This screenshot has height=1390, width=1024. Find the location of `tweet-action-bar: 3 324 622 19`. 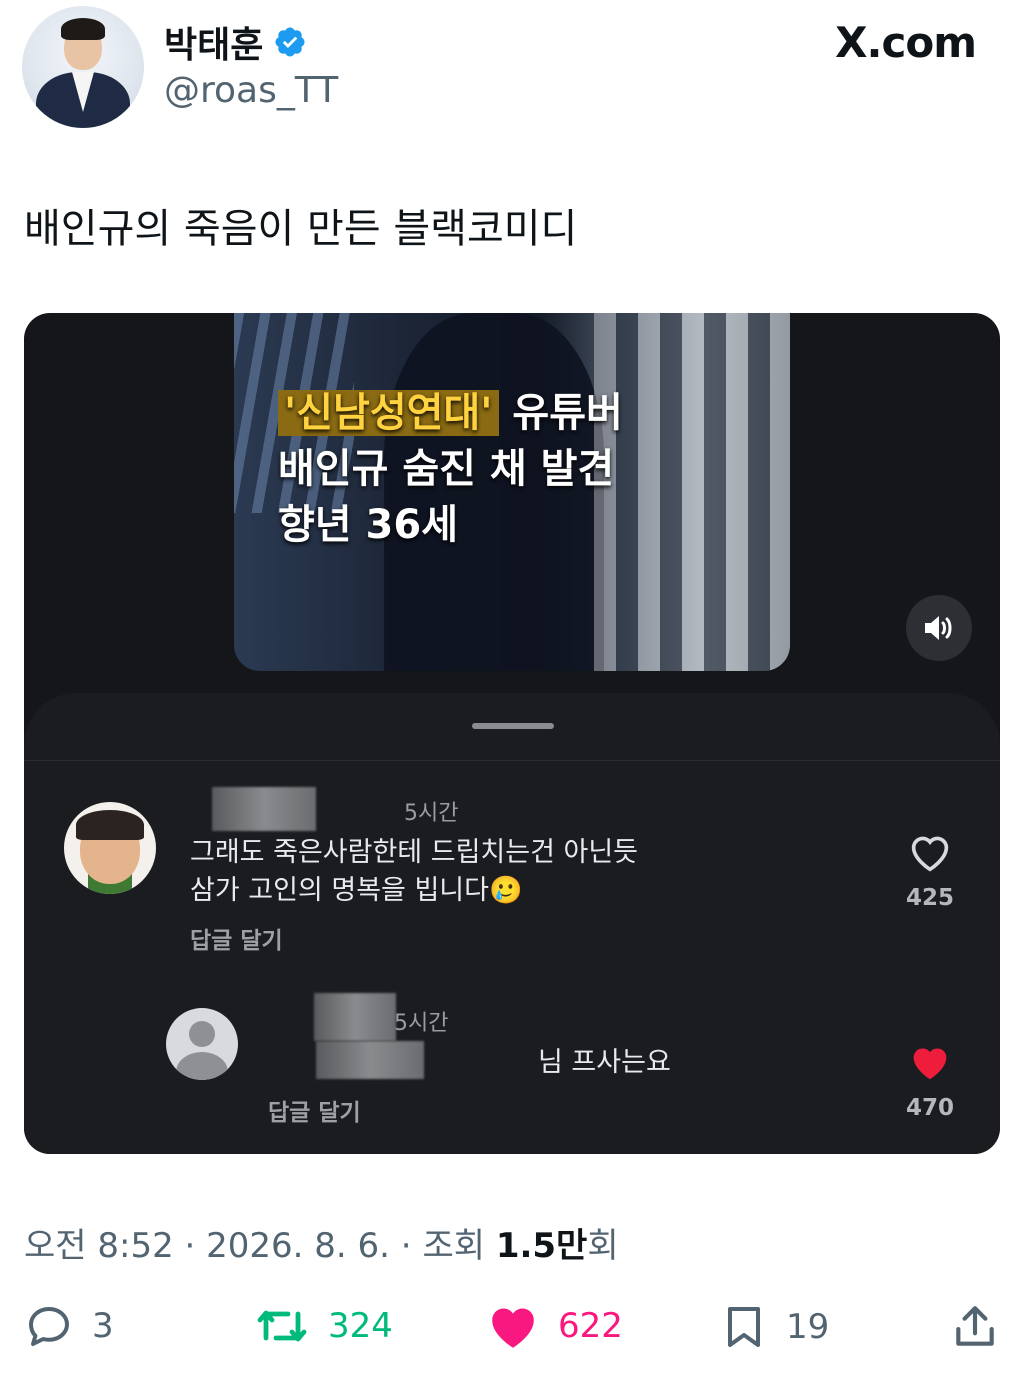

tweet-action-bar: 3 324 622 19 is located at coordinates (512, 1332).